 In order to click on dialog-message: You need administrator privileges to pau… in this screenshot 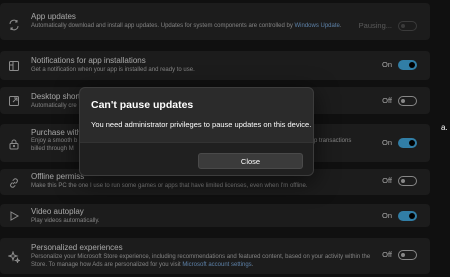, I will do `click(201, 124)`.